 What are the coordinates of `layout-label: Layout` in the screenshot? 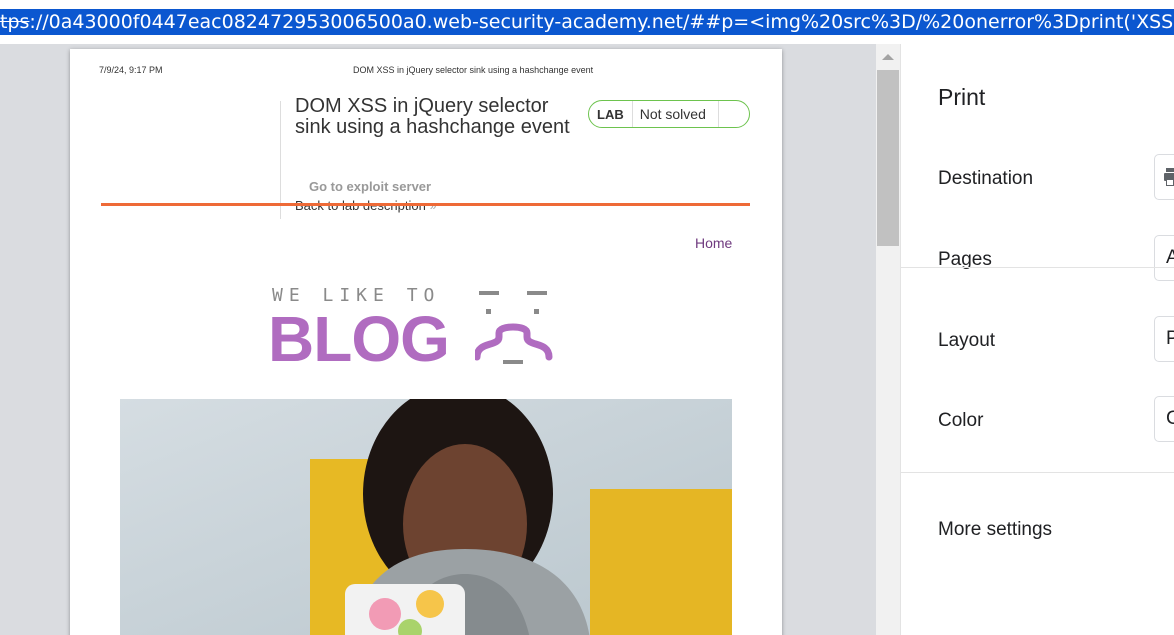 It's located at (967, 340).